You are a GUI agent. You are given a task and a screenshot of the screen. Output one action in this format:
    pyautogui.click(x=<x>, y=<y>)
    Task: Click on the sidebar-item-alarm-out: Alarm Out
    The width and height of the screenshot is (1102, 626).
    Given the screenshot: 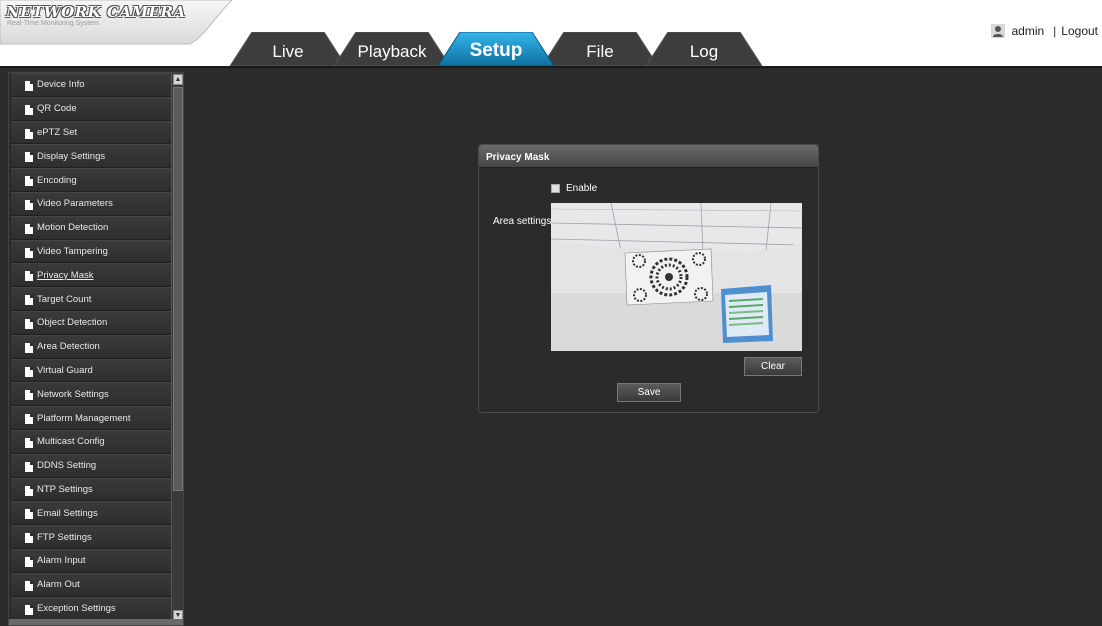 What is the action you would take?
    pyautogui.click(x=91, y=584)
    